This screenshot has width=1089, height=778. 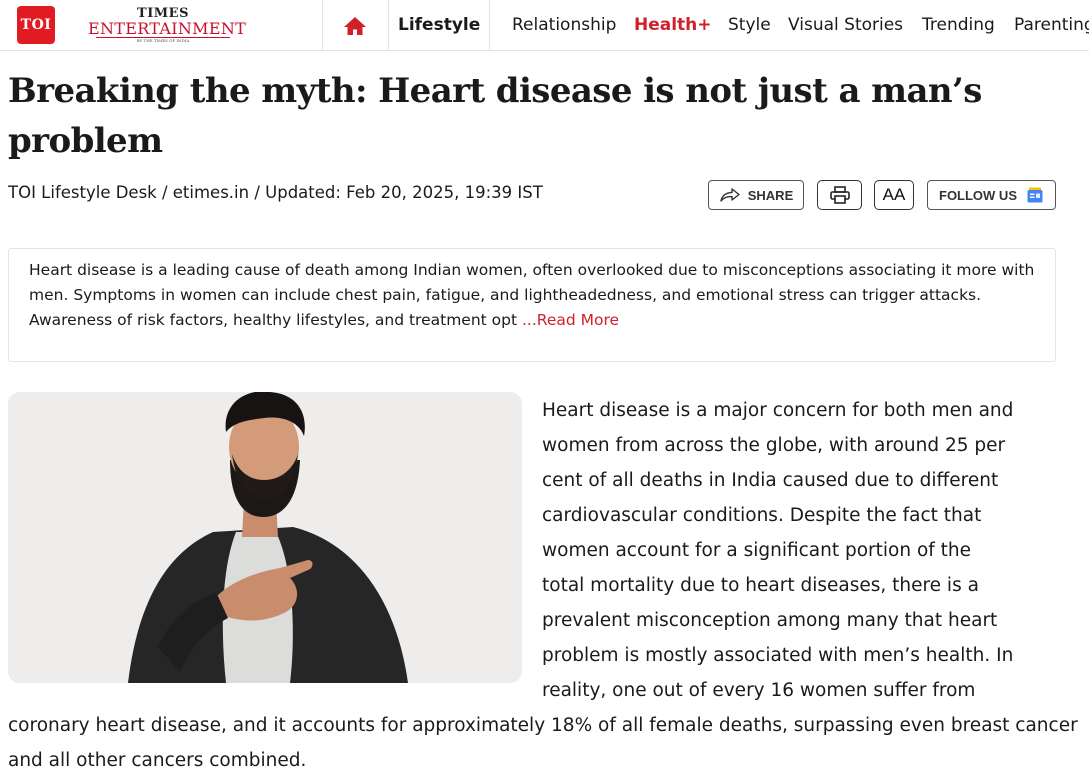 What do you see at coordinates (770, 195) in the screenshot?
I see `share-label: SHARE` at bounding box center [770, 195].